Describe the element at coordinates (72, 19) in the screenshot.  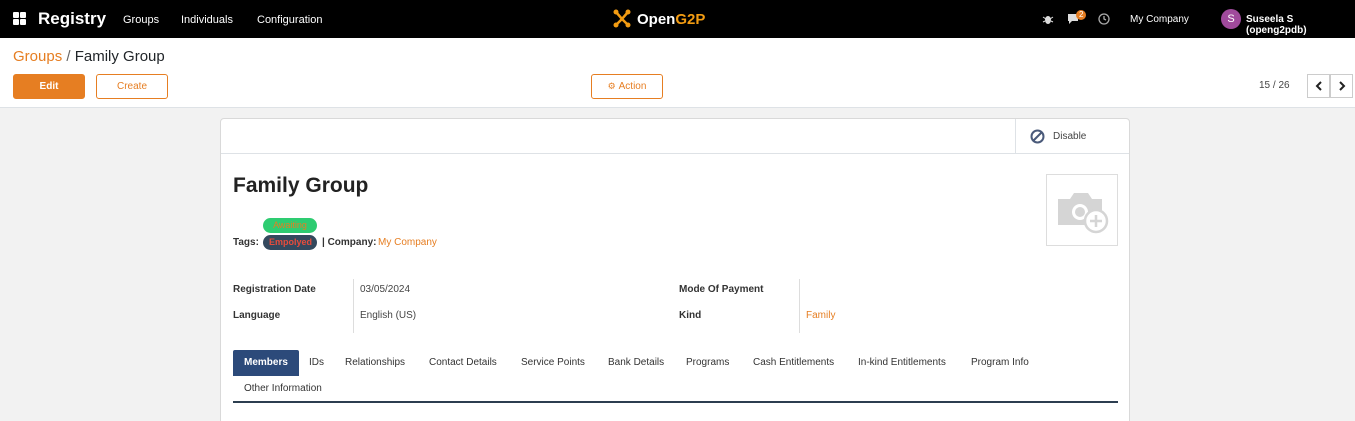
I see `app-brand: Registry` at that location.